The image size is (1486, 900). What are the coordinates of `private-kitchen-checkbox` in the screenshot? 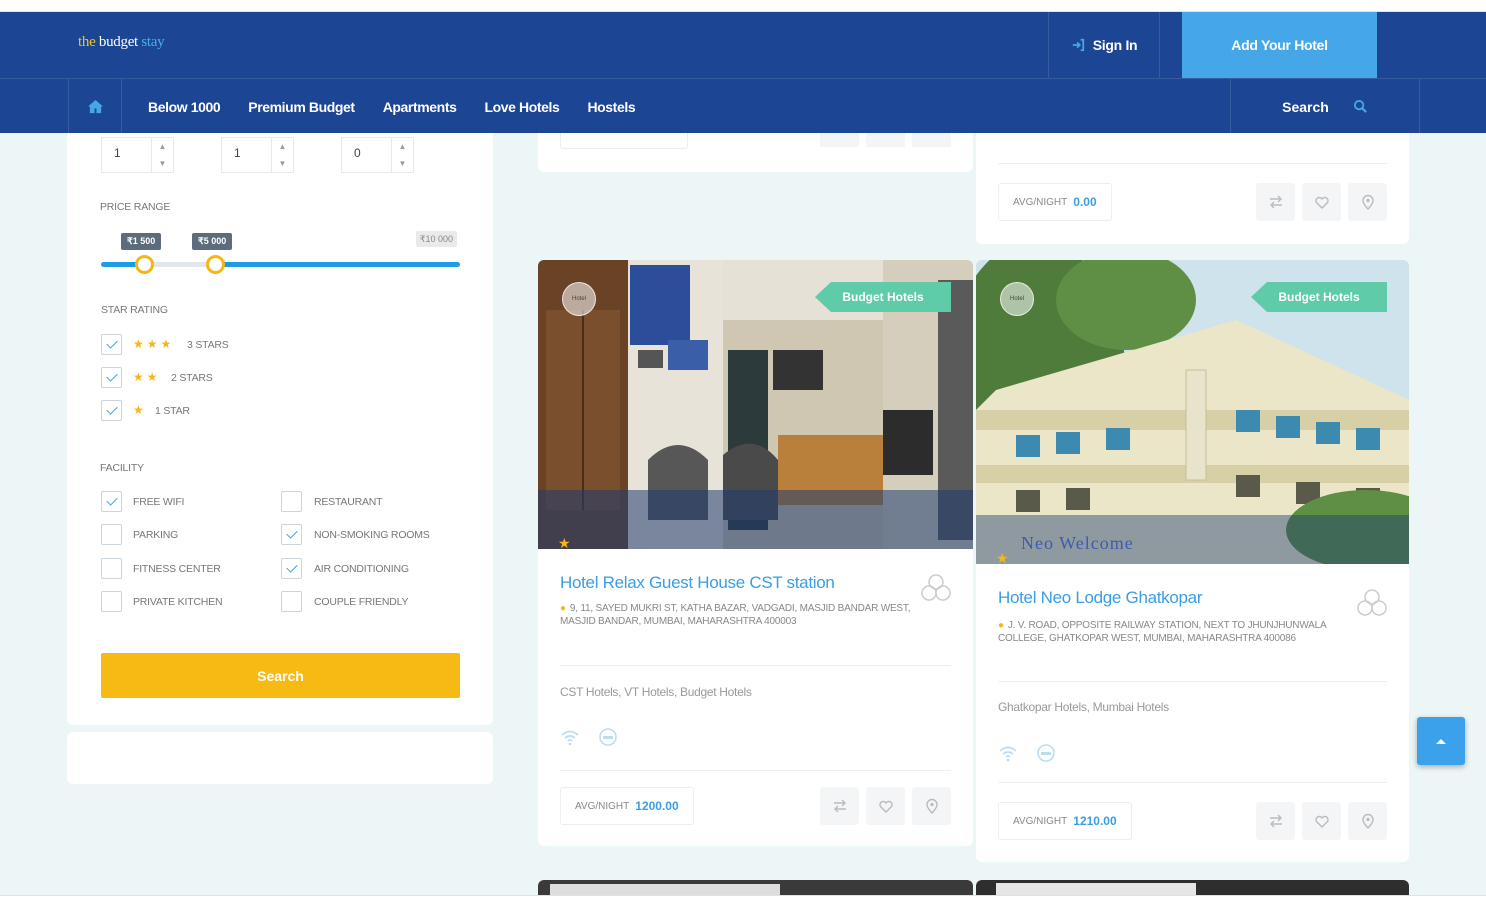 It's located at (111, 601).